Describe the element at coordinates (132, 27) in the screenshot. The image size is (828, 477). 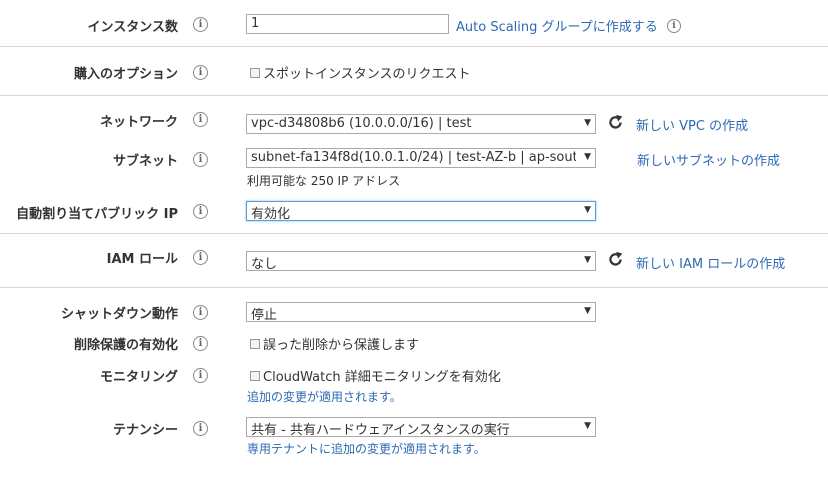
I see `instance-count-label: インスタンス数` at that location.